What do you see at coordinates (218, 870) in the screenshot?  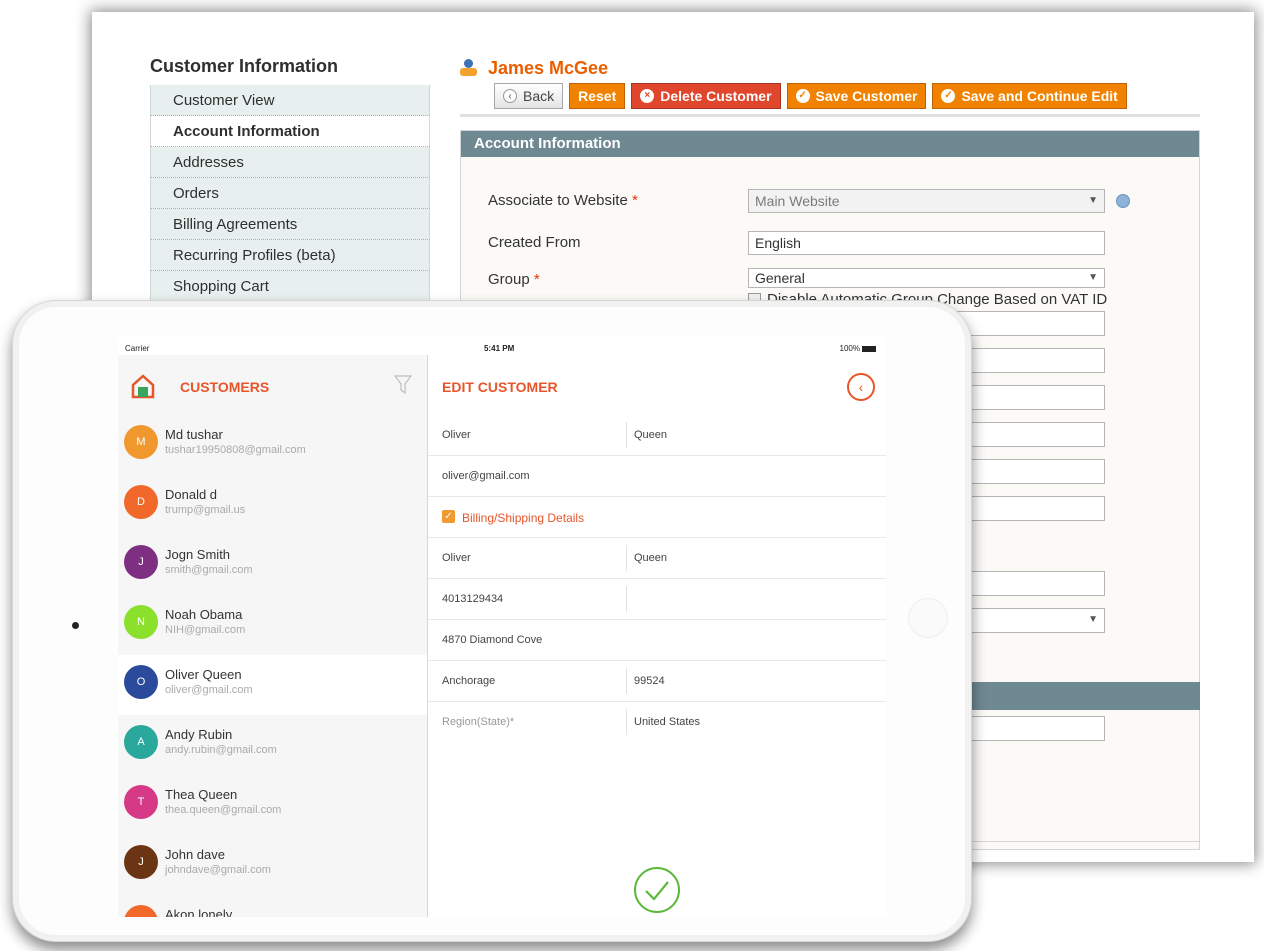 I see `customer-email: johndave@gmail.com` at bounding box center [218, 870].